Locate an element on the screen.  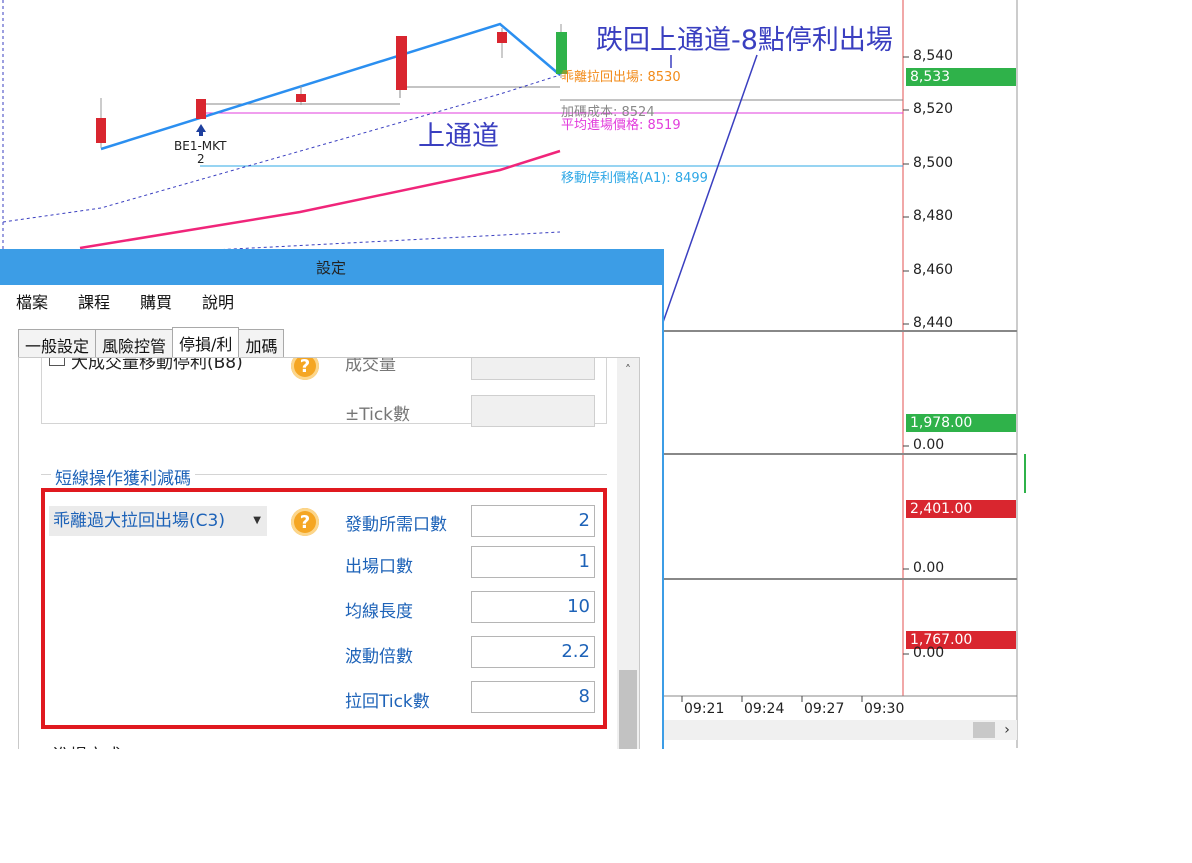
volatility-multiplier-input: 2.2 is located at coordinates (533, 652).